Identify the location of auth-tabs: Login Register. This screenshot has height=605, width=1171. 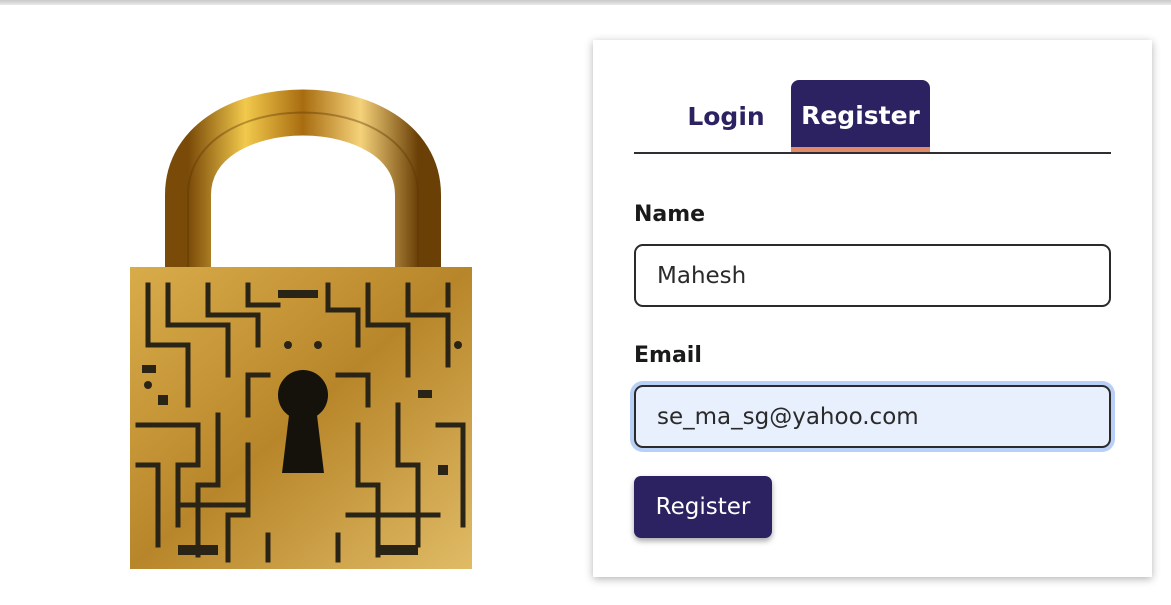
(872, 117).